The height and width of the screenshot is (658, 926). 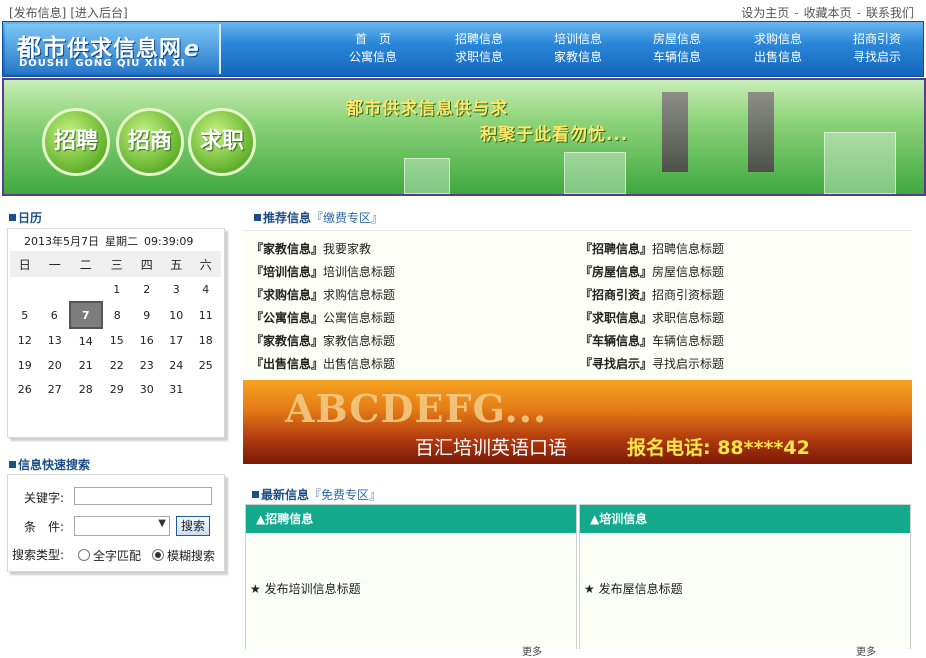 I want to click on calendar-day: 21, so click(x=86, y=365).